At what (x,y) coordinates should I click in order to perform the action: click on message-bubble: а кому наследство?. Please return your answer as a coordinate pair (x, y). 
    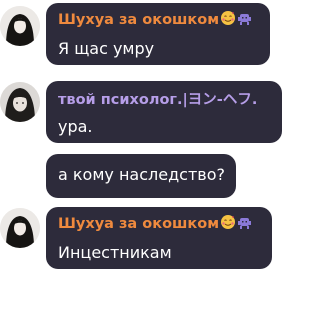
    Looking at the image, I should click on (141, 176).